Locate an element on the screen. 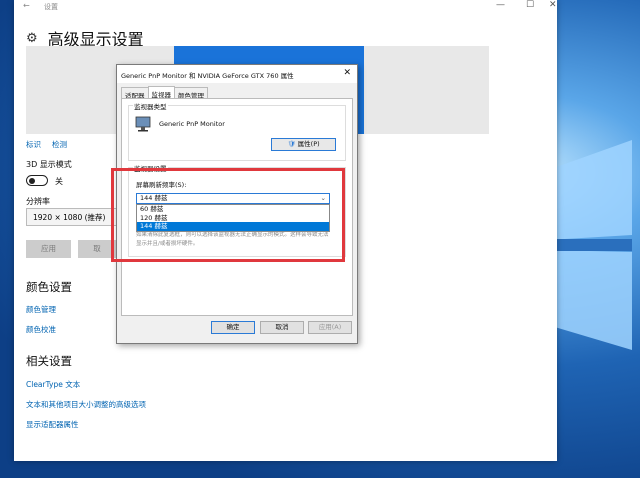 The image size is (640, 478). detect-link: 检测 is located at coordinates (59, 144).